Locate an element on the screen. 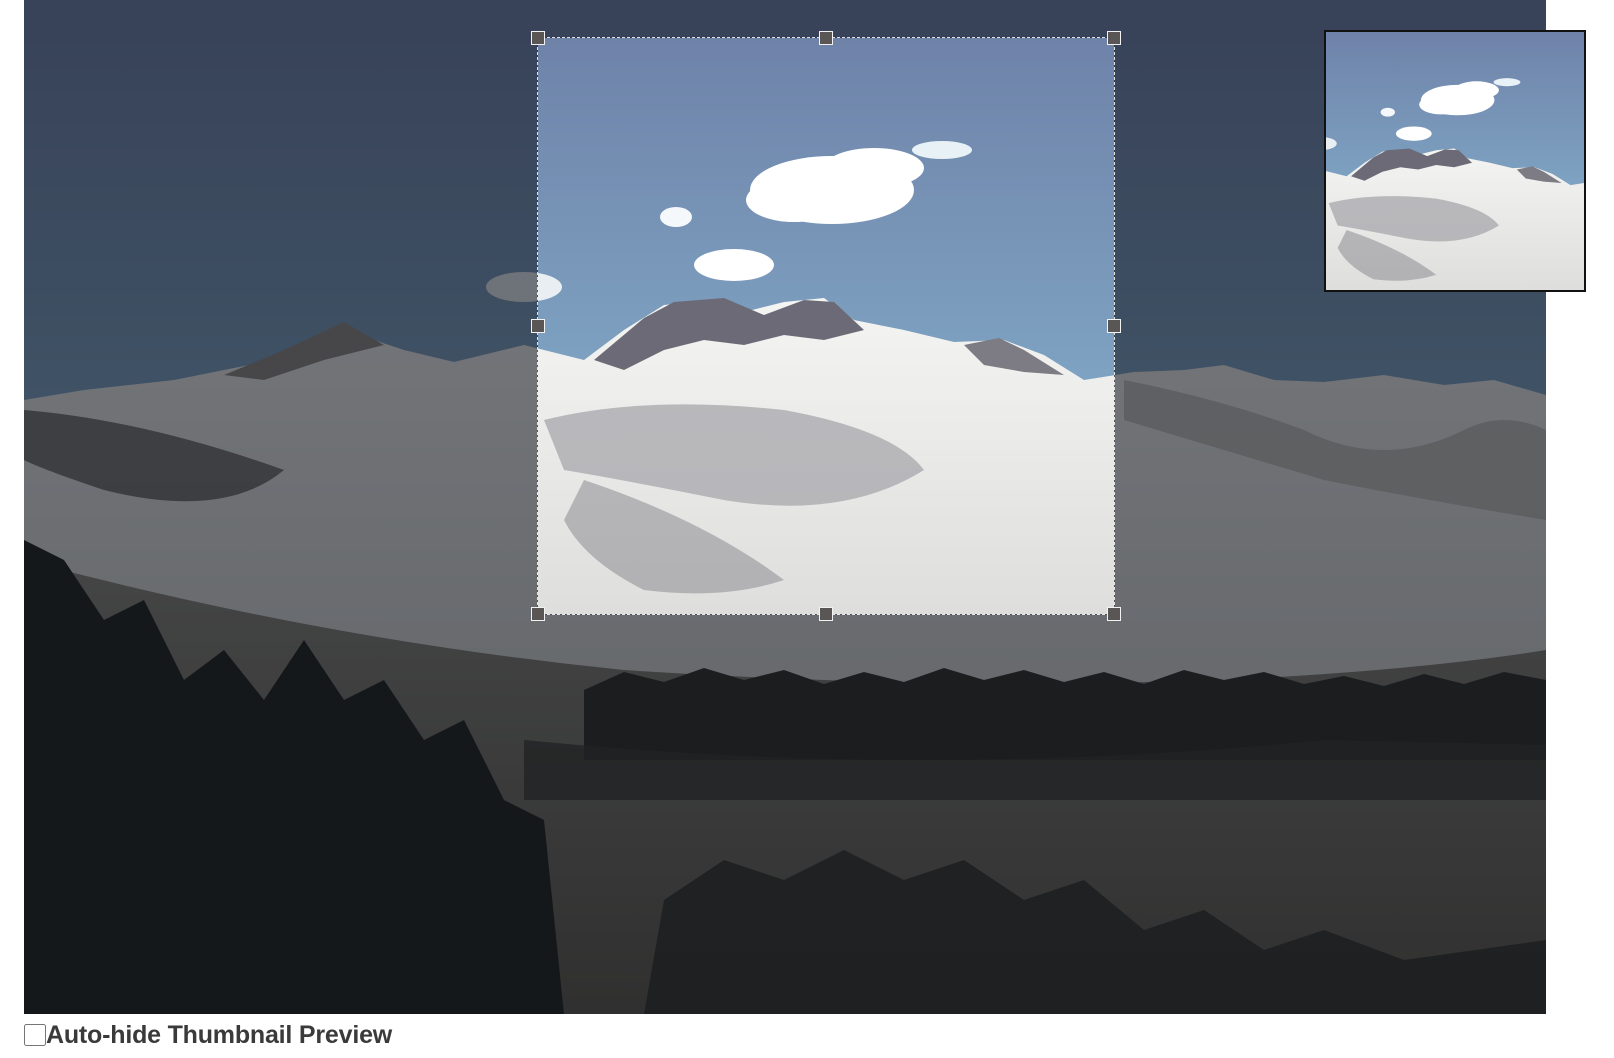 This screenshot has width=1614, height=1058. auto-hide-checkbox is located at coordinates (35, 1035).